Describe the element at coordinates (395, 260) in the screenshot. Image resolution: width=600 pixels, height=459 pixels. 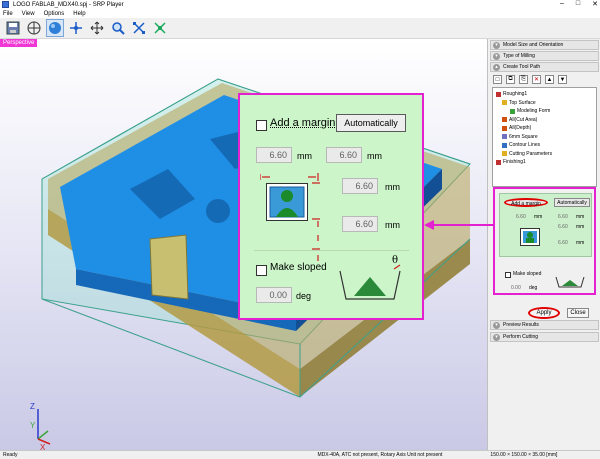
I see `theta-label: θ` at that location.